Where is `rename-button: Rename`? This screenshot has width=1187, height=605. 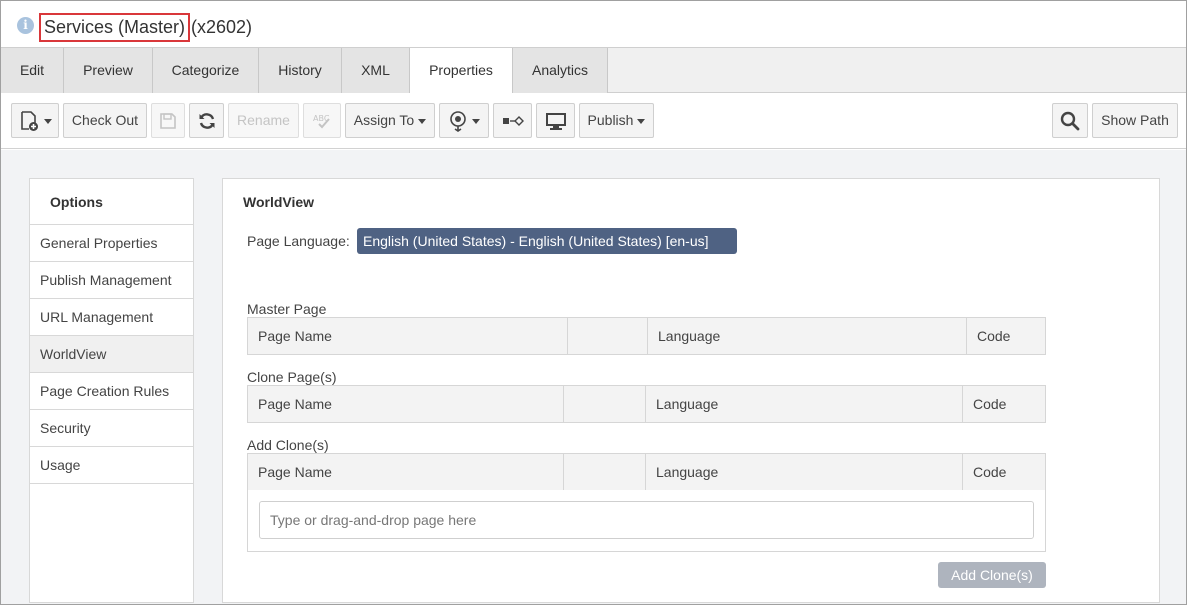 rename-button: Rename is located at coordinates (263, 120).